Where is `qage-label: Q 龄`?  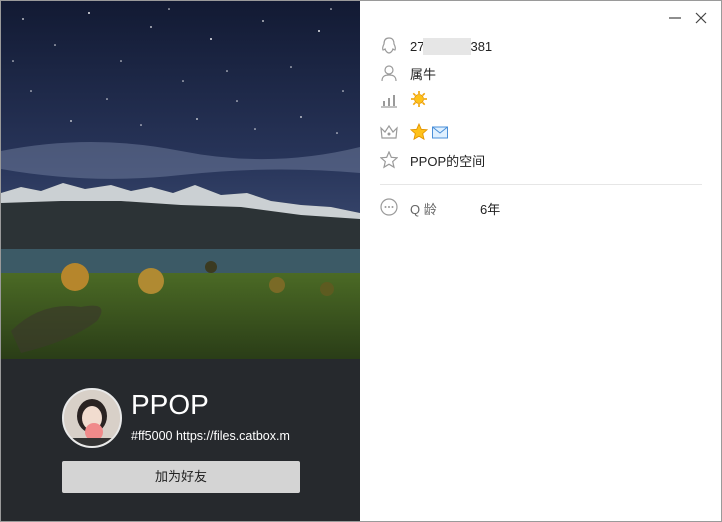 qage-label: Q 龄 is located at coordinates (423, 209).